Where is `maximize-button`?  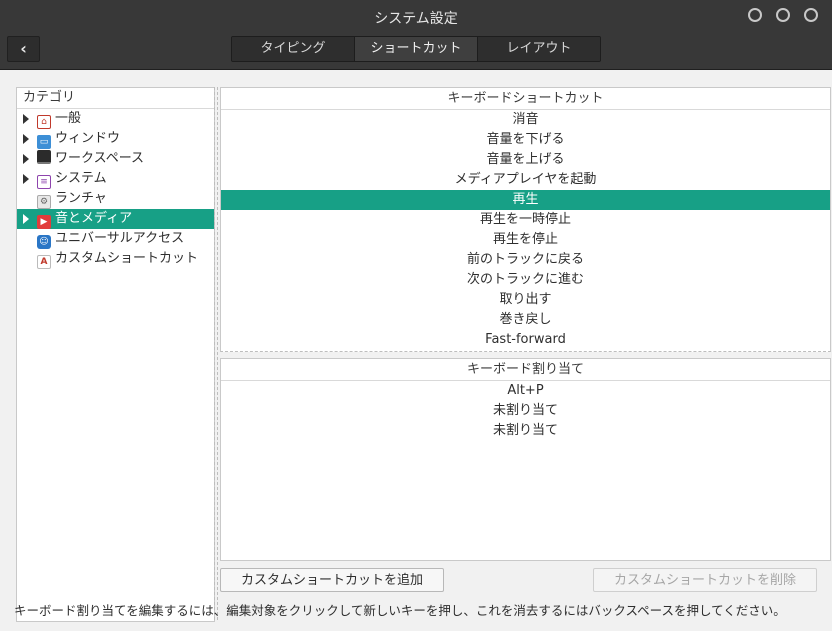
maximize-button is located at coordinates (783, 15).